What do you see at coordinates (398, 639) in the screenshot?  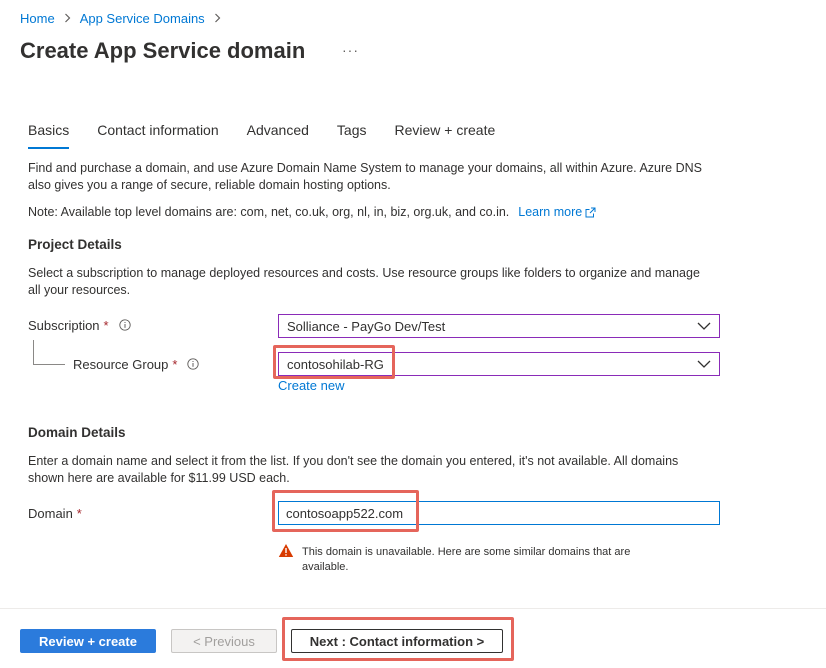 I see `highlight-next-button` at bounding box center [398, 639].